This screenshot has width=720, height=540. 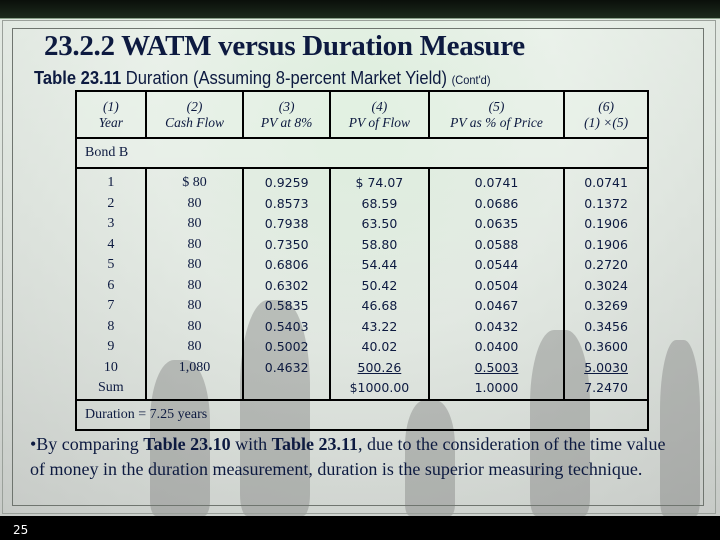 I want to click on table-cell: 6, so click(x=111, y=285).